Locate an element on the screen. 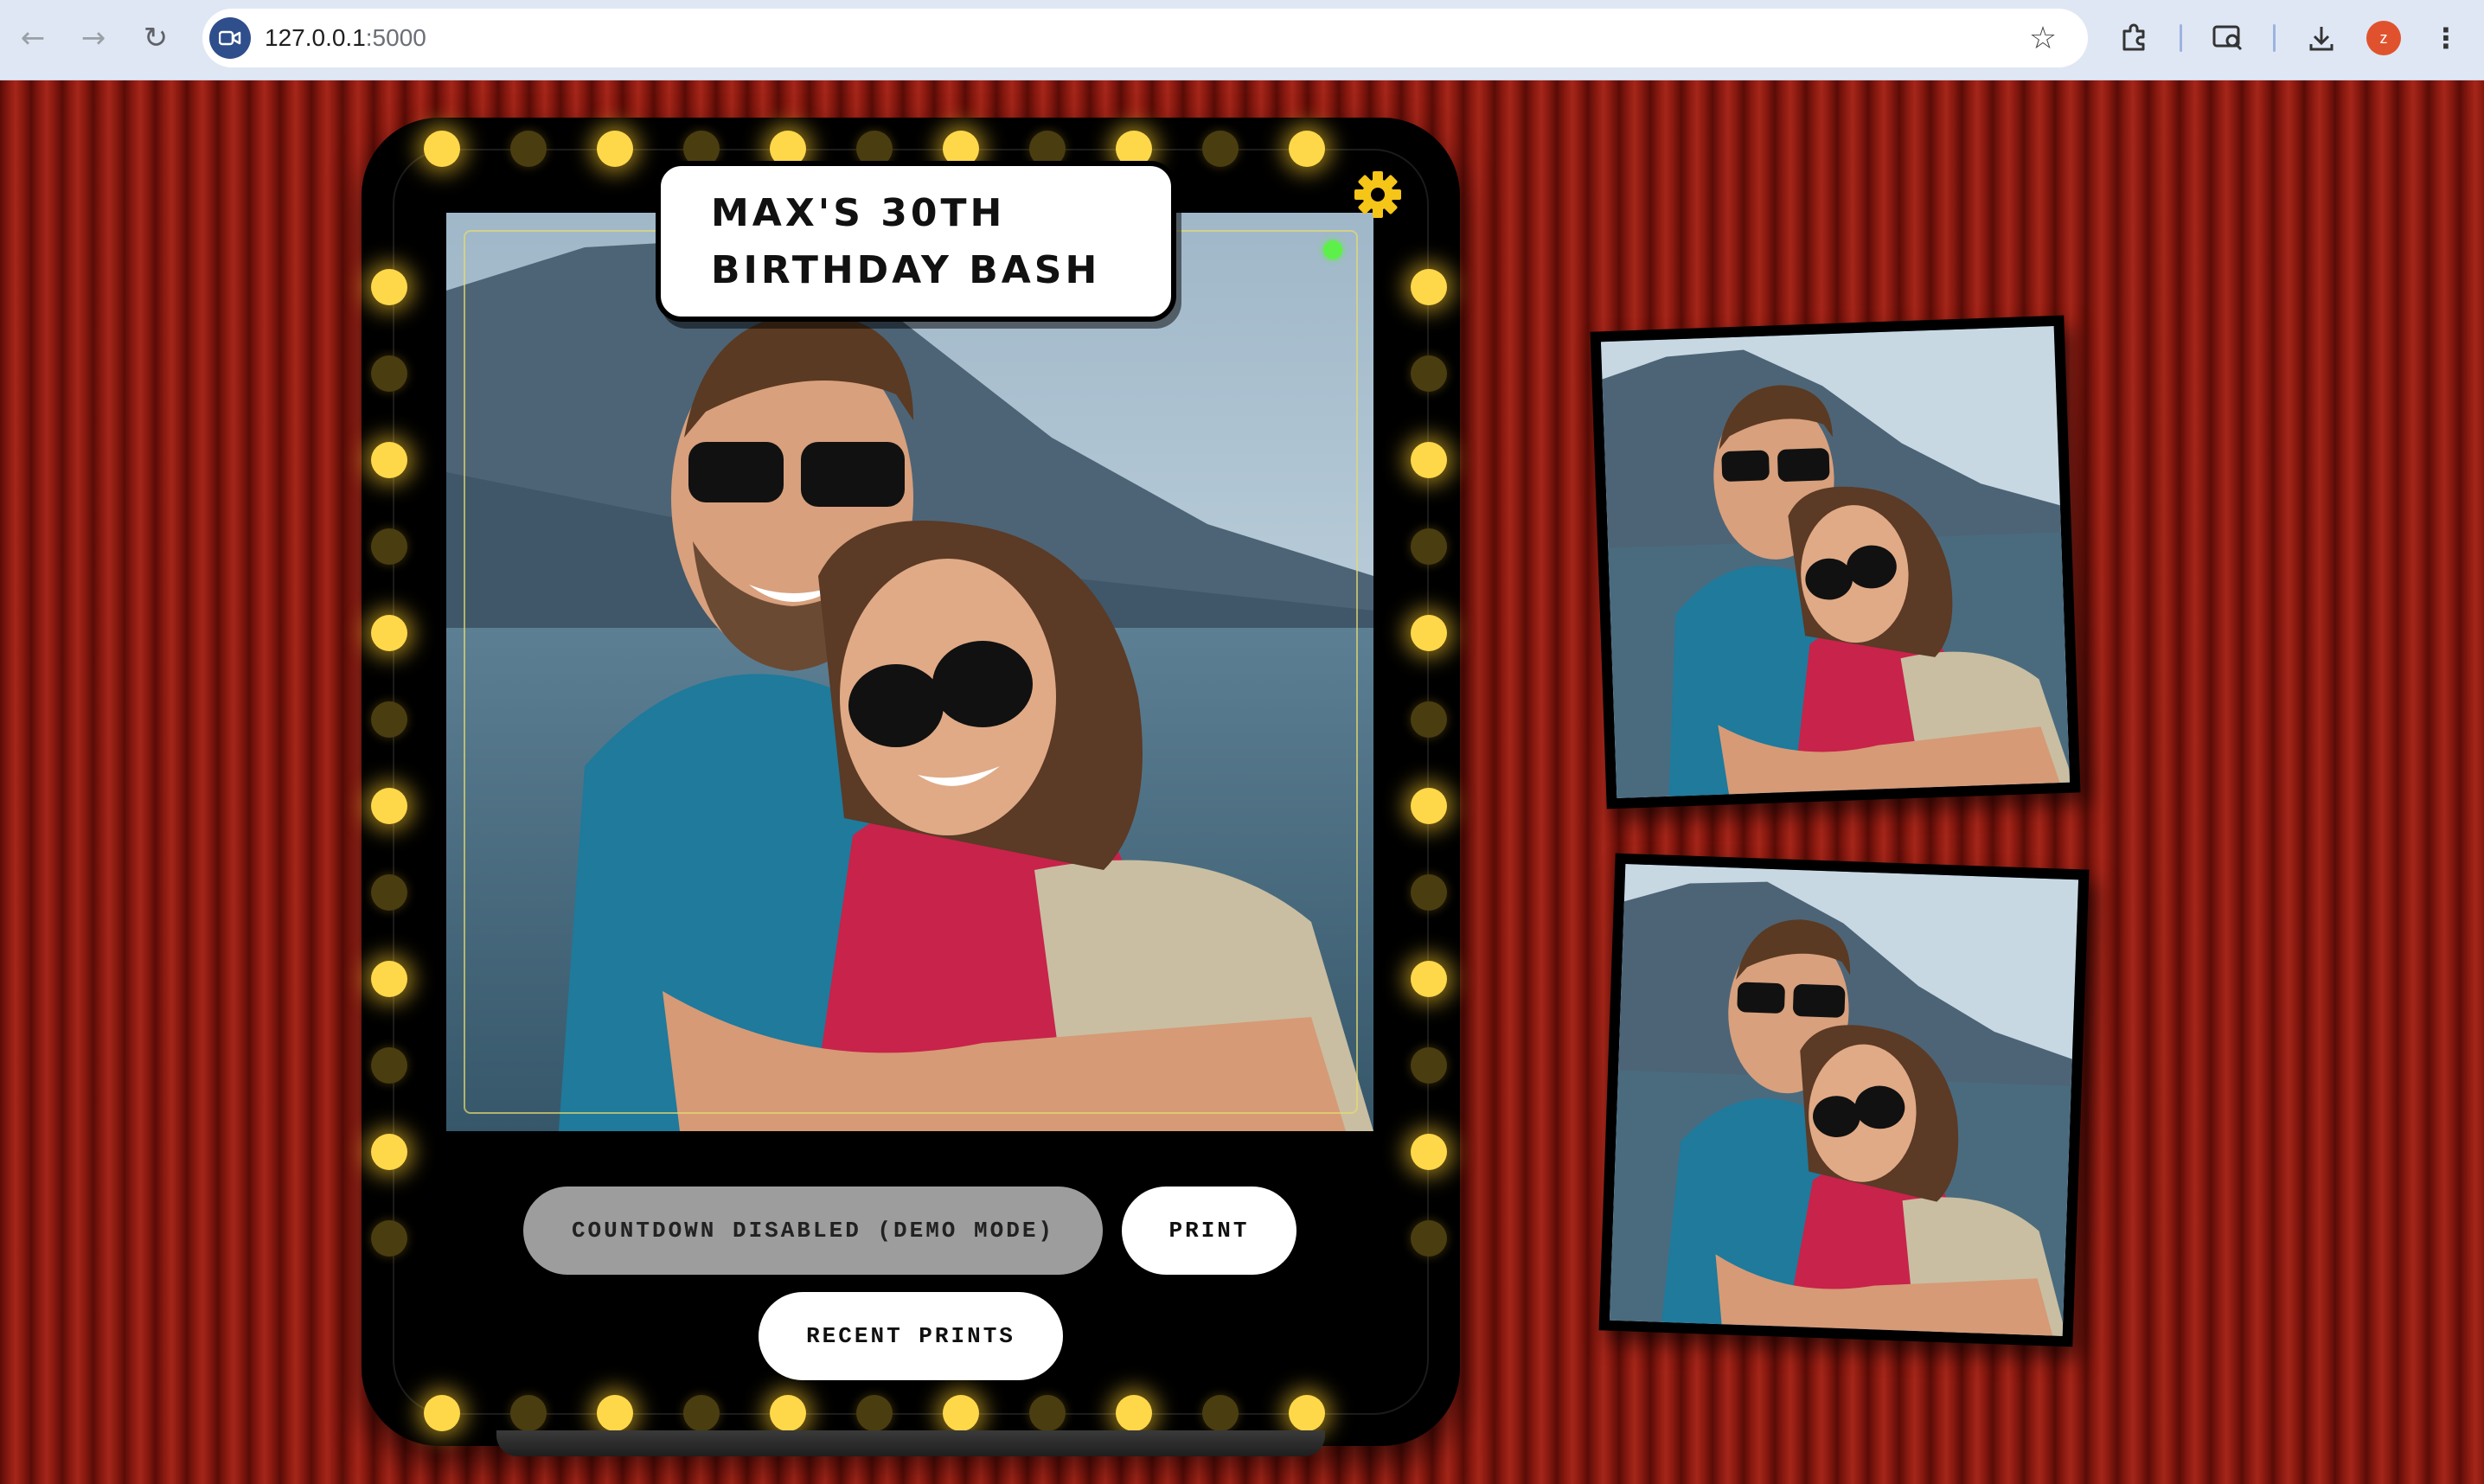  forward-button: → is located at coordinates (94, 38).